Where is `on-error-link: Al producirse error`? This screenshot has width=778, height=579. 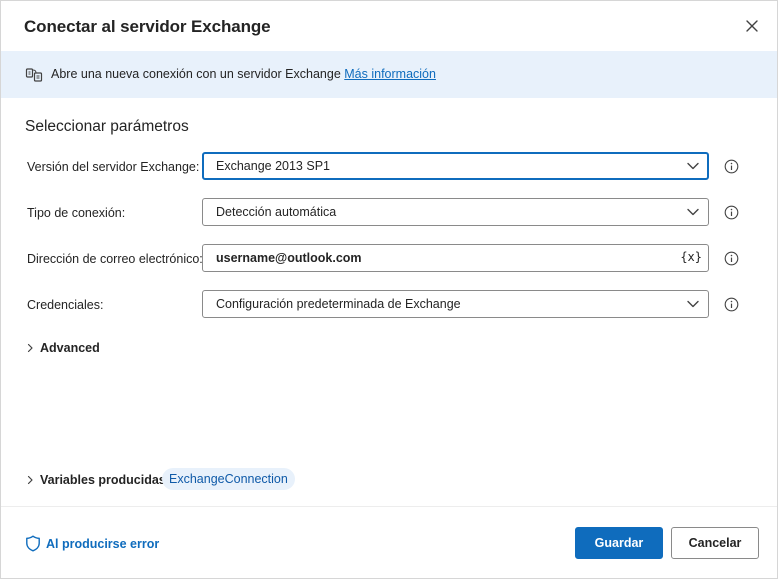
on-error-link: Al producirse error is located at coordinates (92, 543).